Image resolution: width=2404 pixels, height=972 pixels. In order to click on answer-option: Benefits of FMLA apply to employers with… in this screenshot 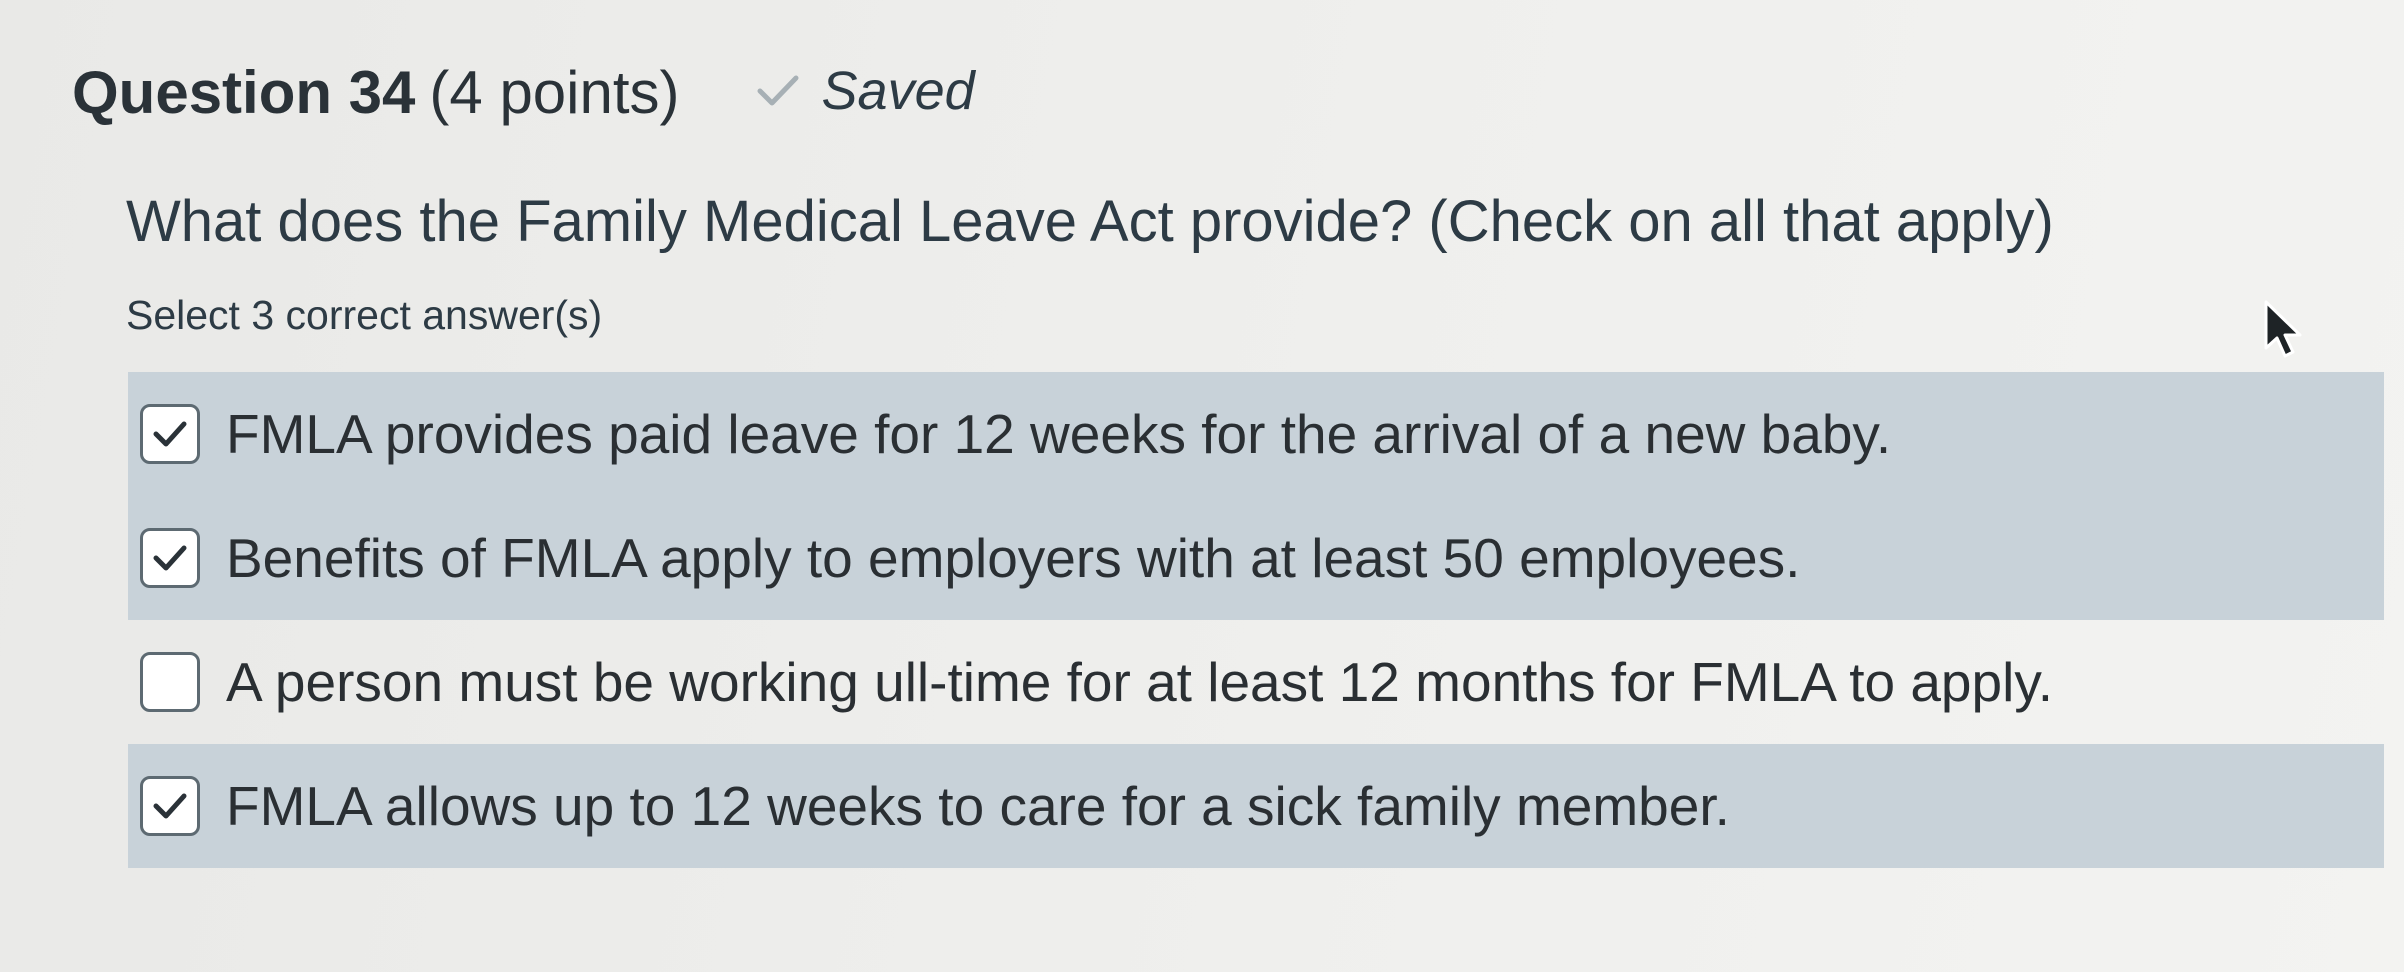, I will do `click(1256, 558)`.